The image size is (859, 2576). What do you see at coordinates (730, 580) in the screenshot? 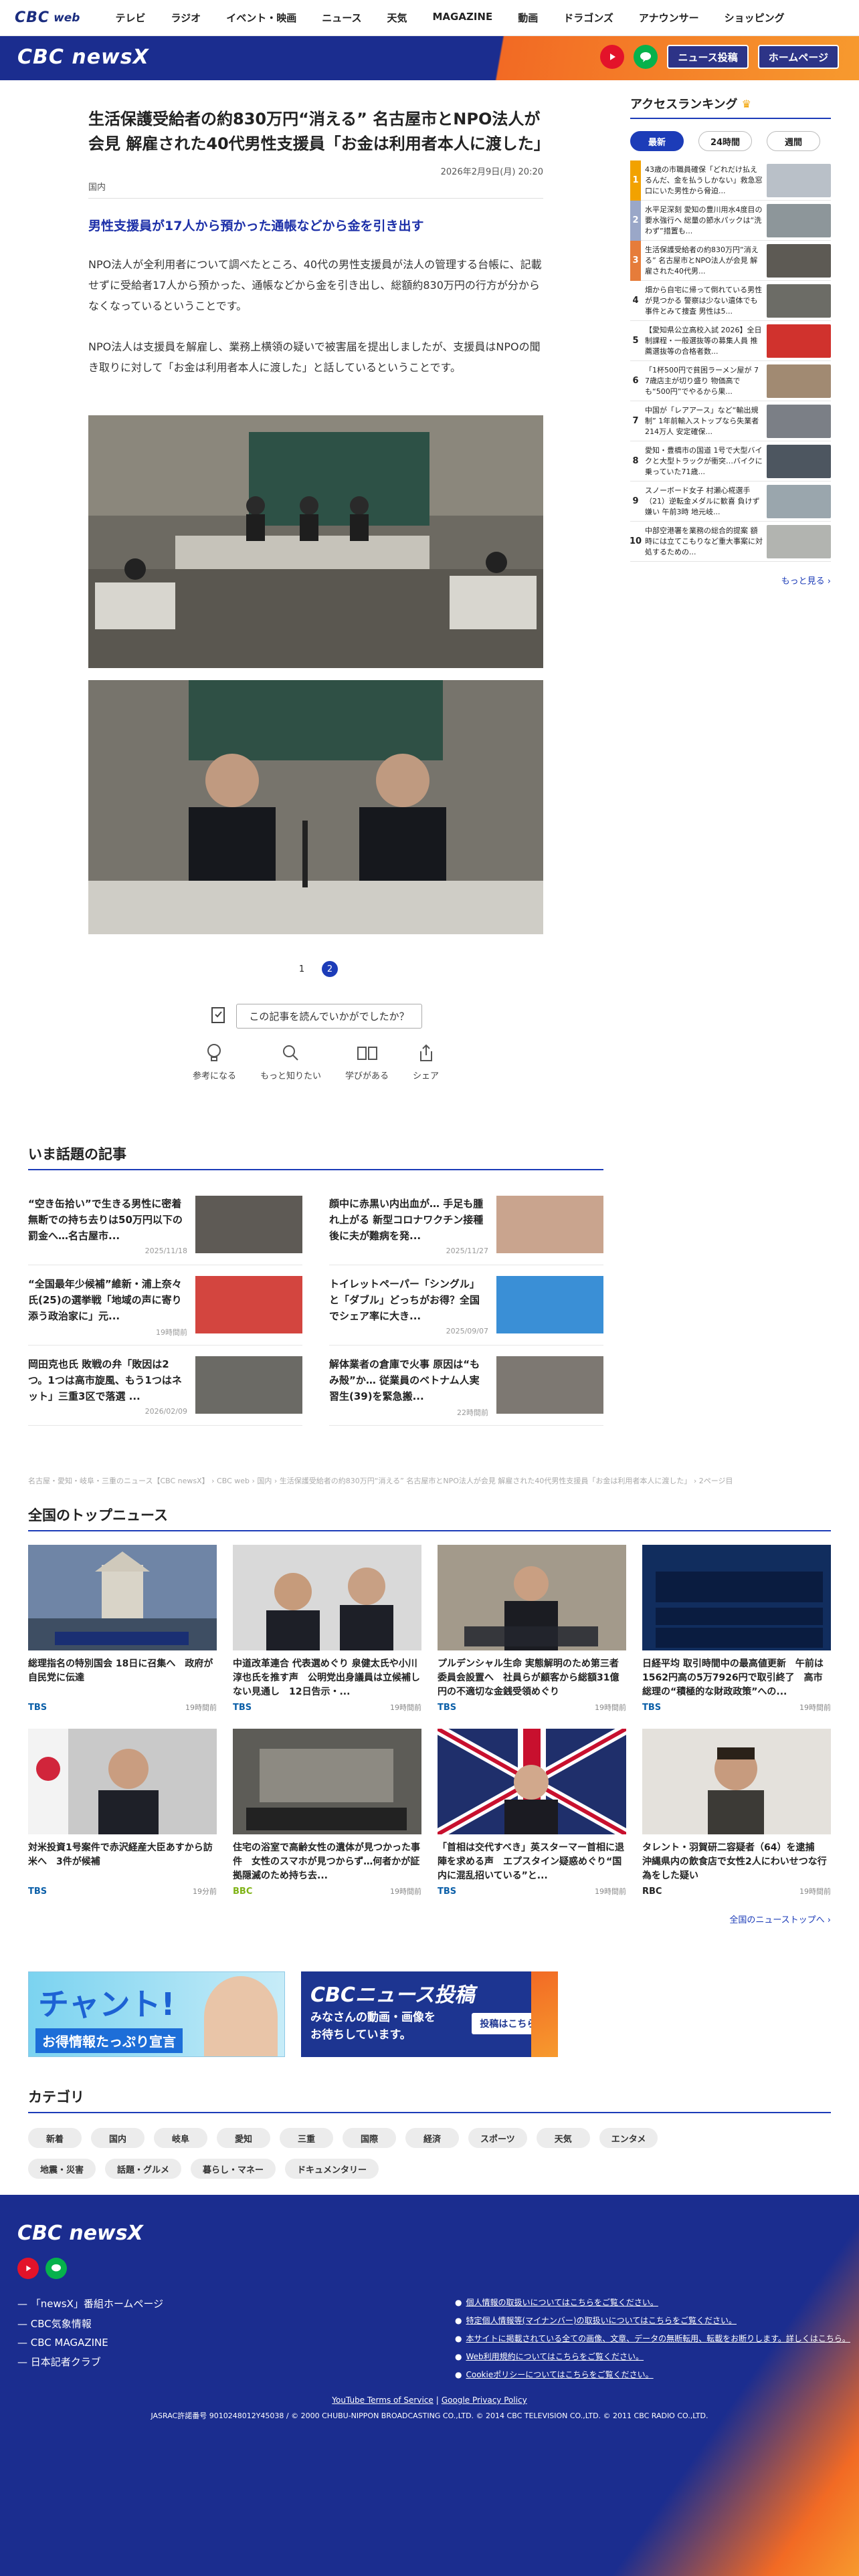
I see `ranking-more-link: もっと見る ›` at bounding box center [730, 580].